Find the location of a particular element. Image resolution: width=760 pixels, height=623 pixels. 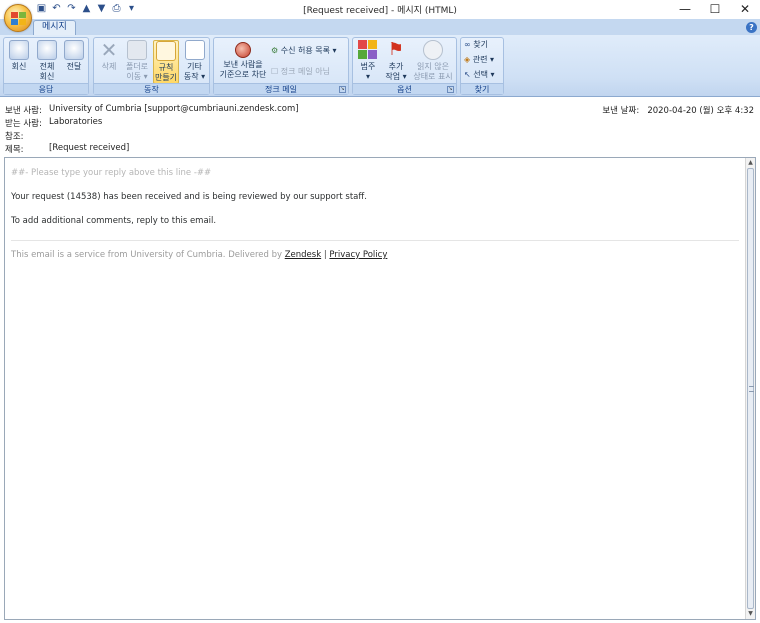

categorize-button: 범주 ▾ is located at coordinates (368, 61).